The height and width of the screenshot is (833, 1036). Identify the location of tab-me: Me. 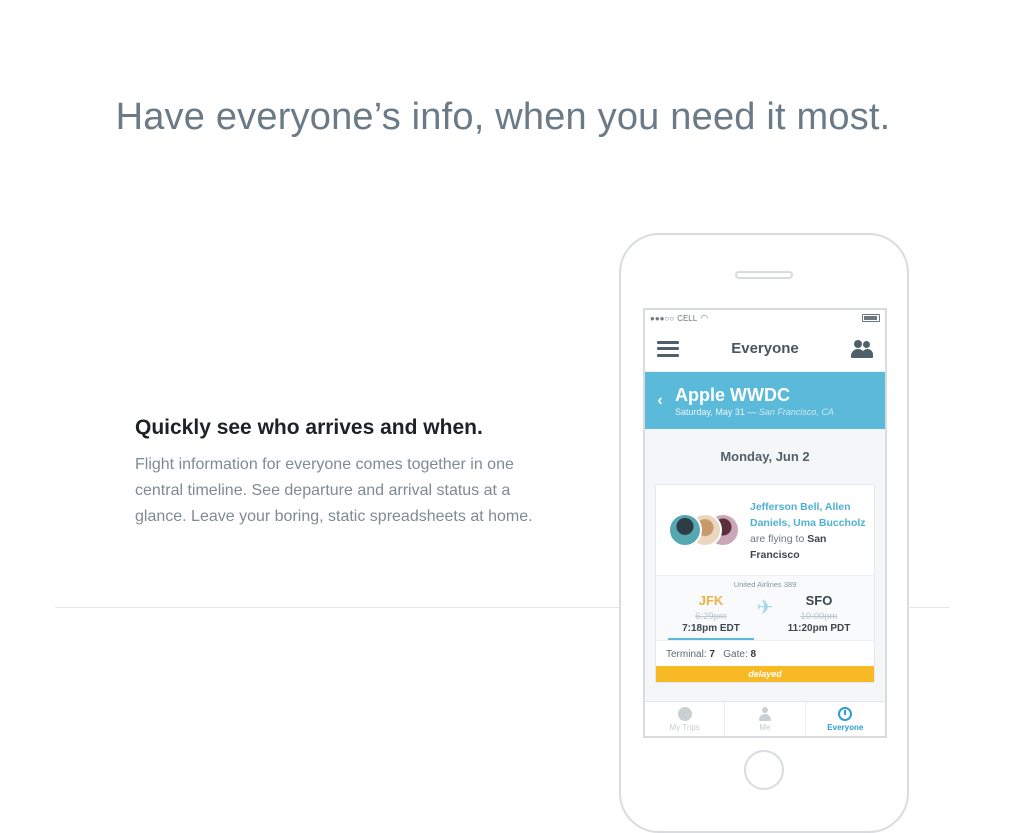
(764, 719).